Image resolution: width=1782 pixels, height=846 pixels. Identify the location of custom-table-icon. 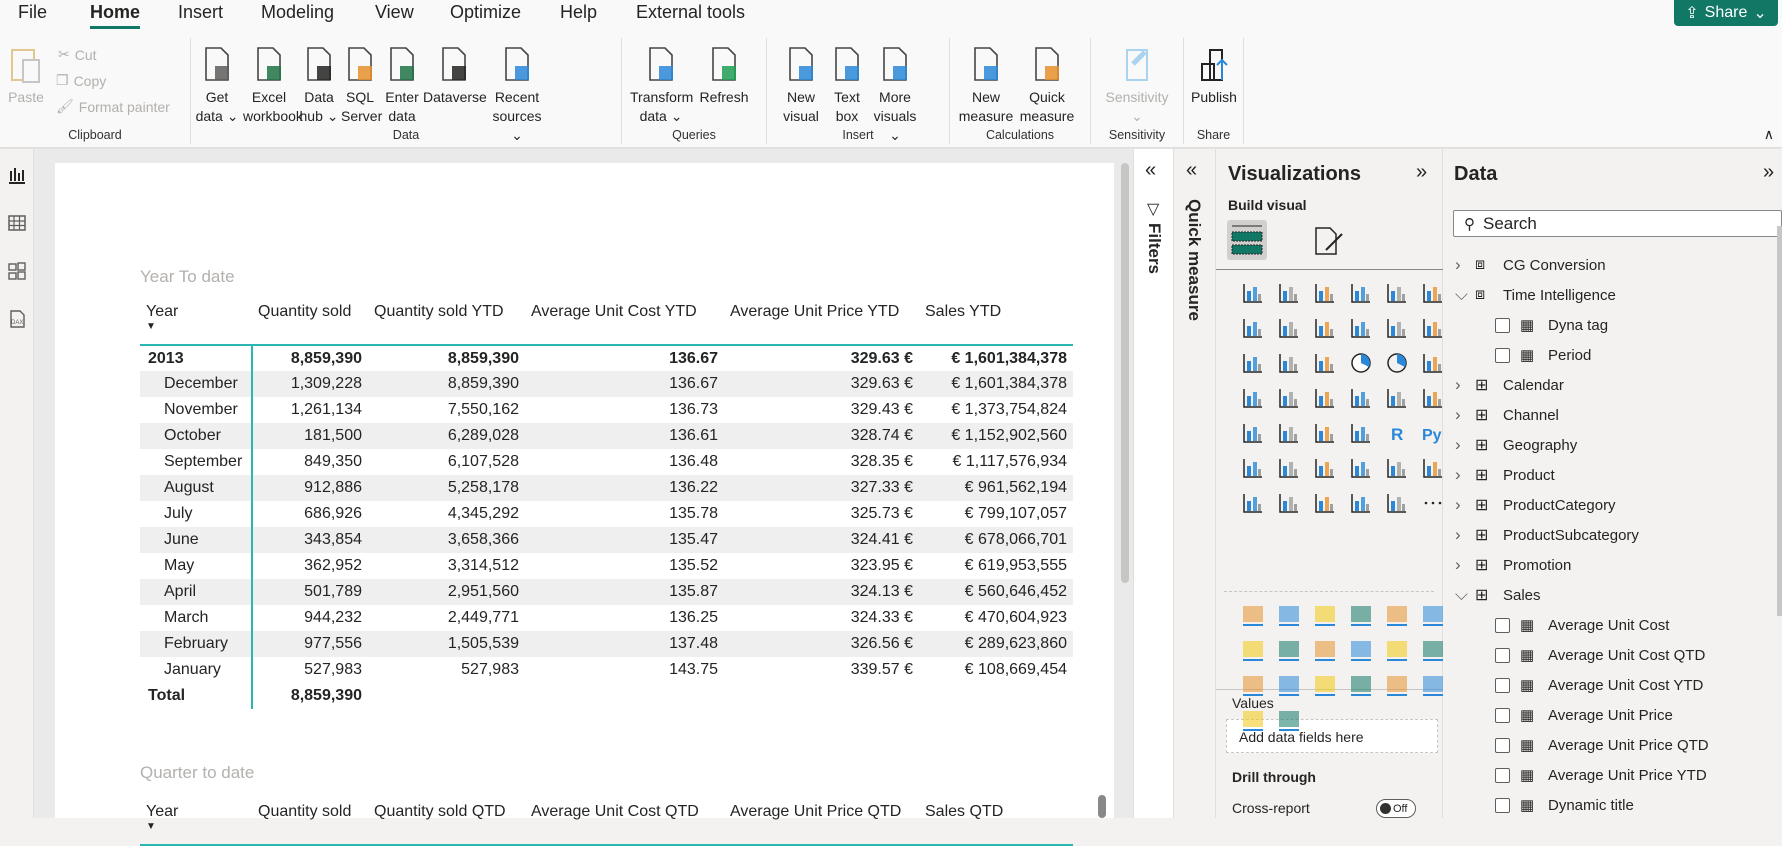
(1289, 720).